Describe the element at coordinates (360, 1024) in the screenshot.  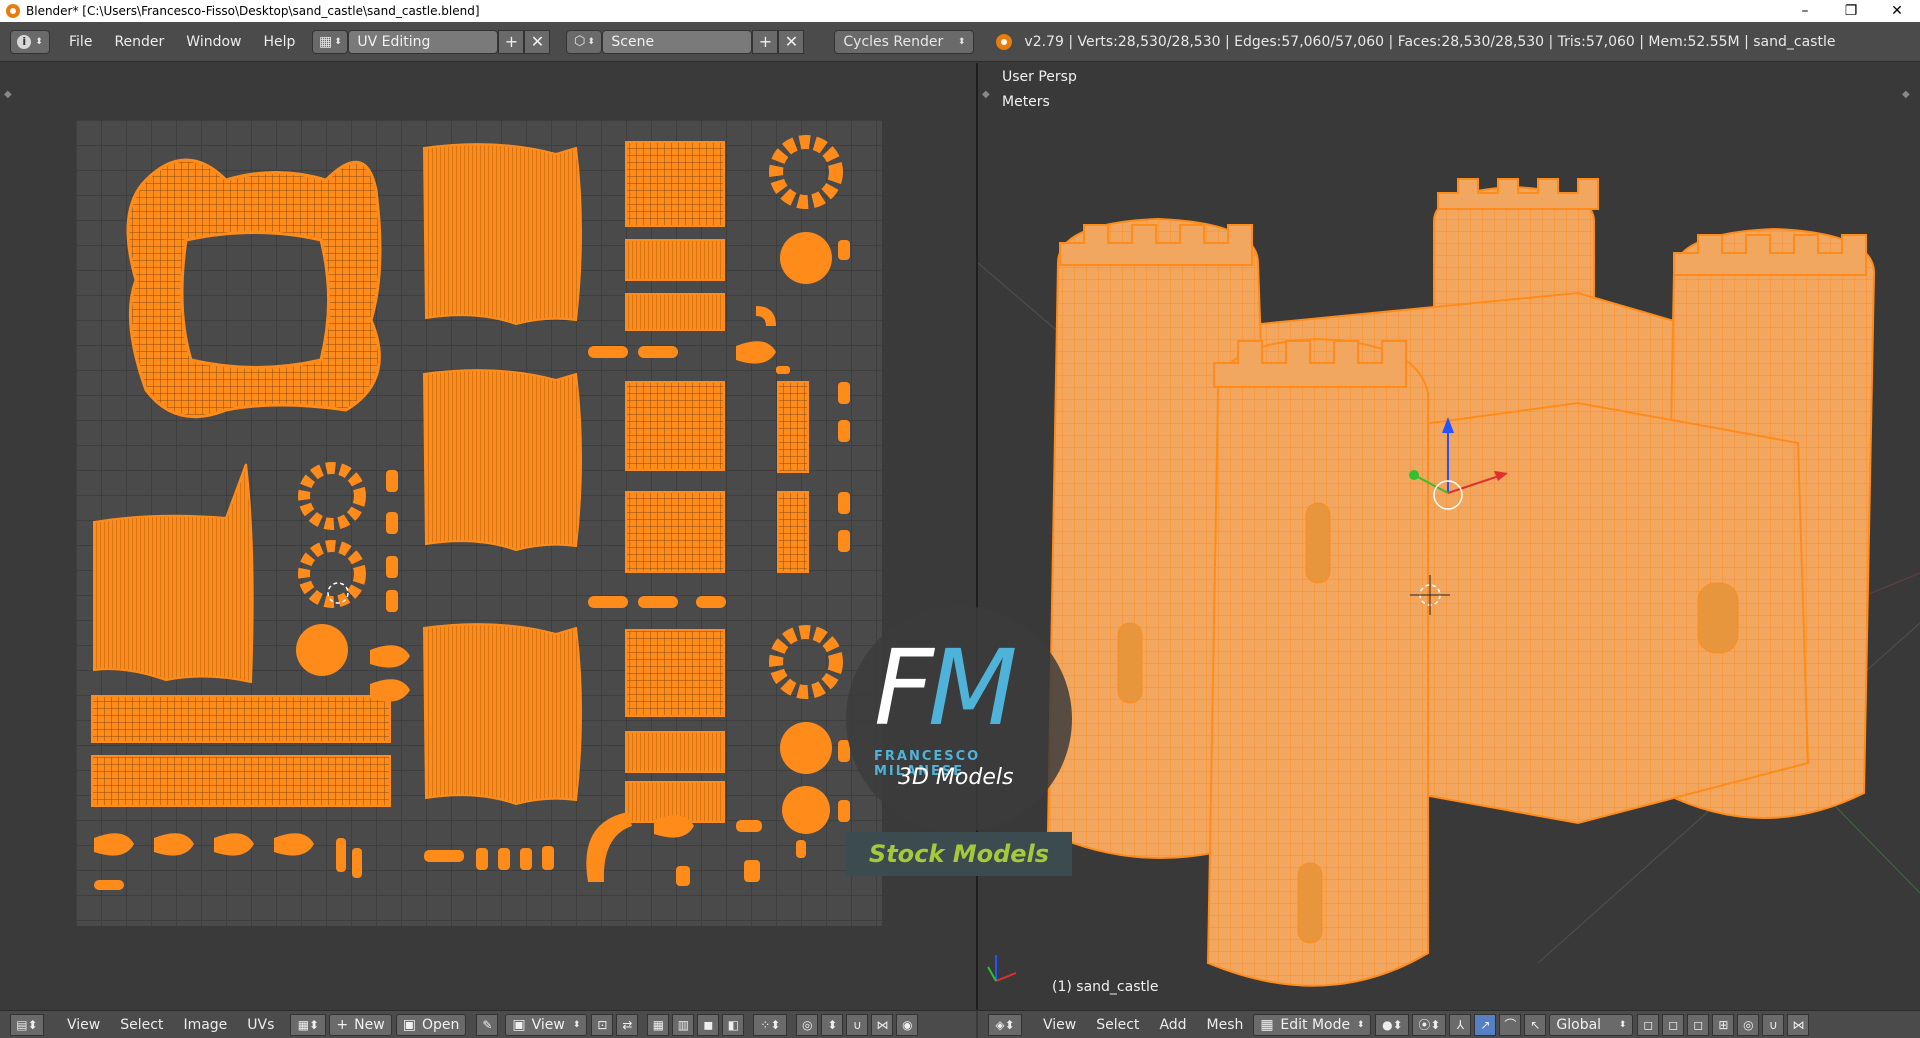
I see `new-image-button: + New` at that location.